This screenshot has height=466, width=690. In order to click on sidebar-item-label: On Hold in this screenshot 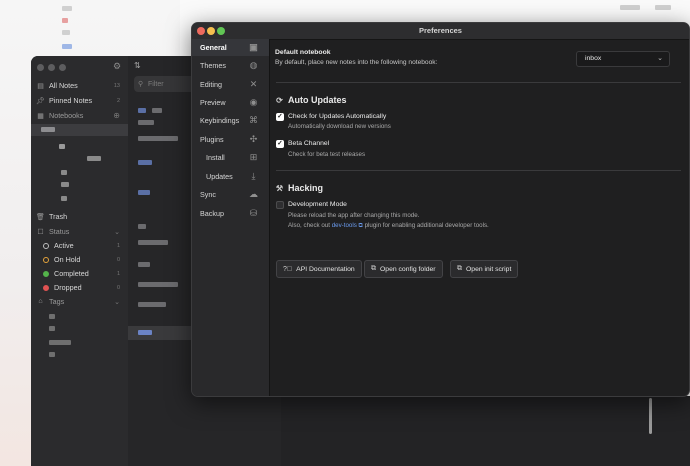, I will do `click(67, 259)`.